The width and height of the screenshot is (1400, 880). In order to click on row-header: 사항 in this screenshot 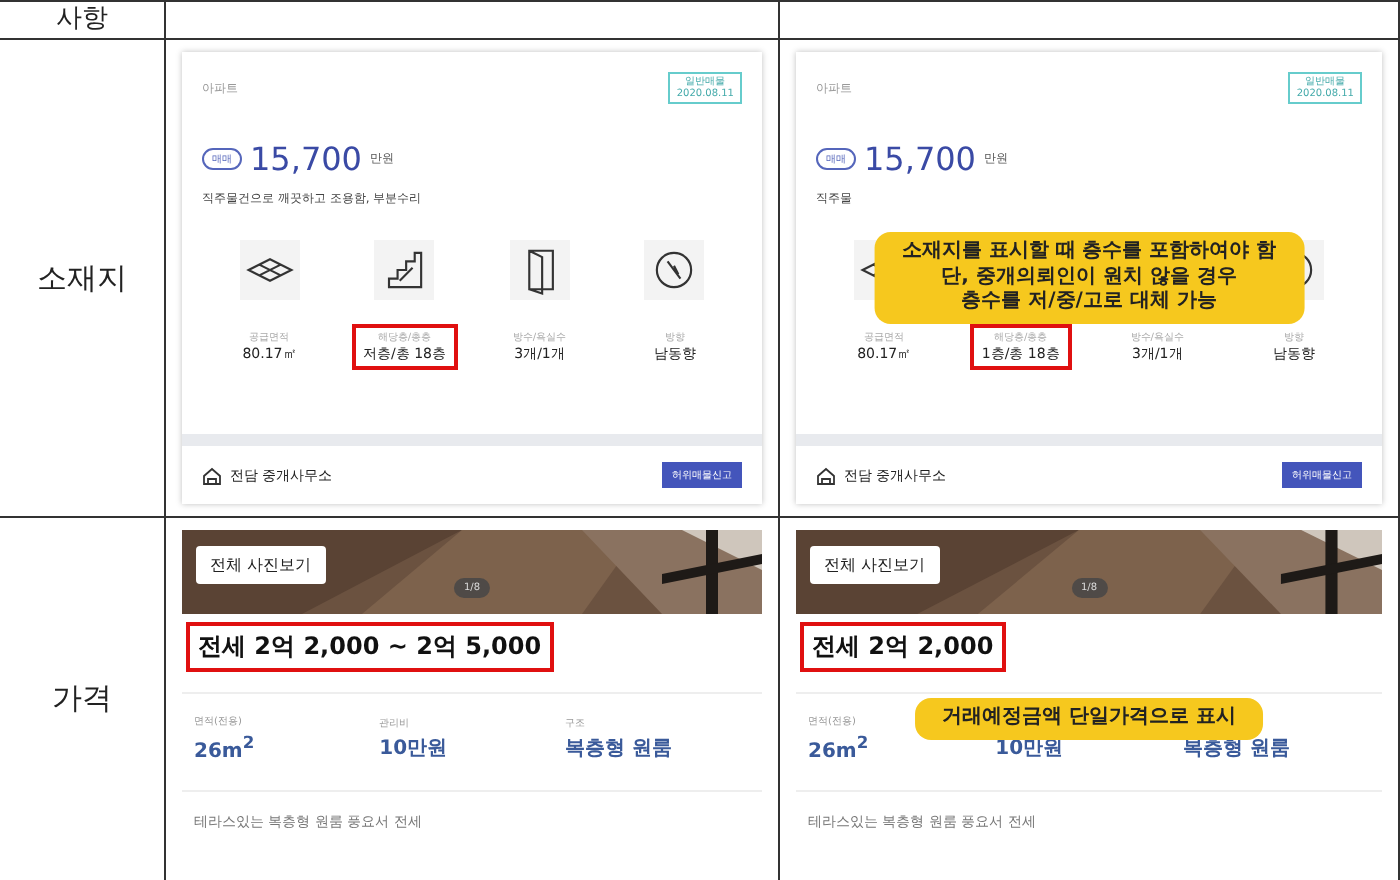, I will do `click(82, 19)`.